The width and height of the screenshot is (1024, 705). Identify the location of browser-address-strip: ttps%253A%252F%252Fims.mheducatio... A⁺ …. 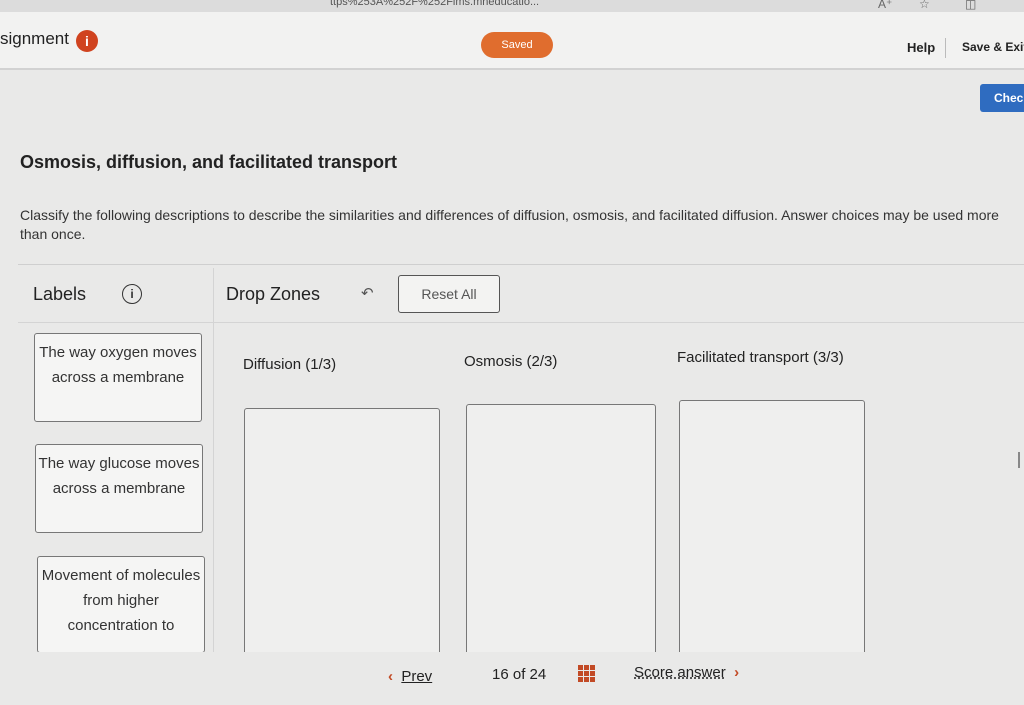
(512, 6).